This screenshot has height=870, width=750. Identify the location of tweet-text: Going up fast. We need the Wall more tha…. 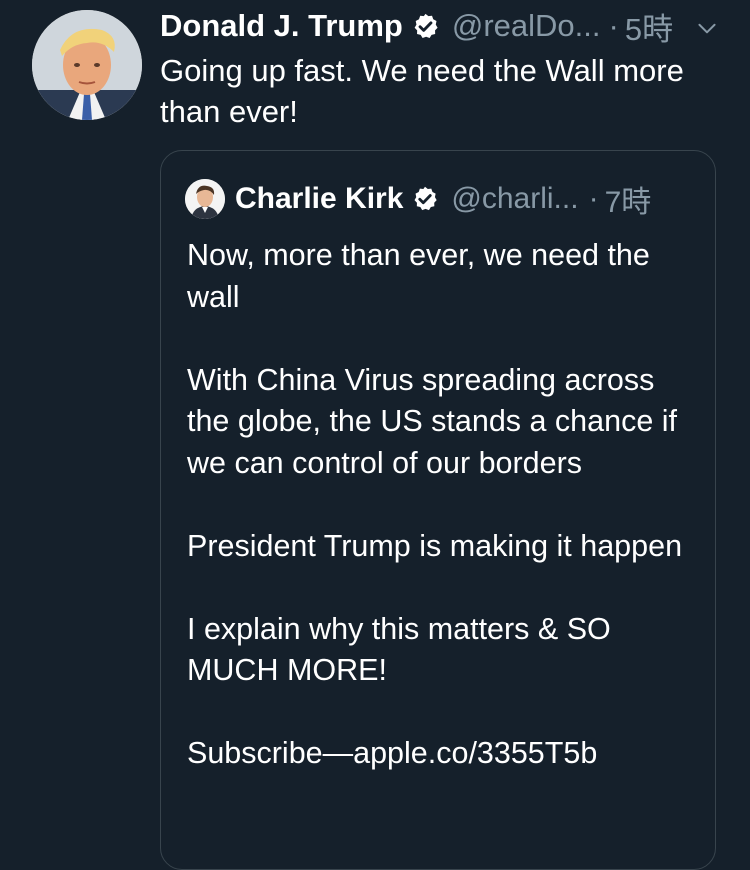
(422, 91).